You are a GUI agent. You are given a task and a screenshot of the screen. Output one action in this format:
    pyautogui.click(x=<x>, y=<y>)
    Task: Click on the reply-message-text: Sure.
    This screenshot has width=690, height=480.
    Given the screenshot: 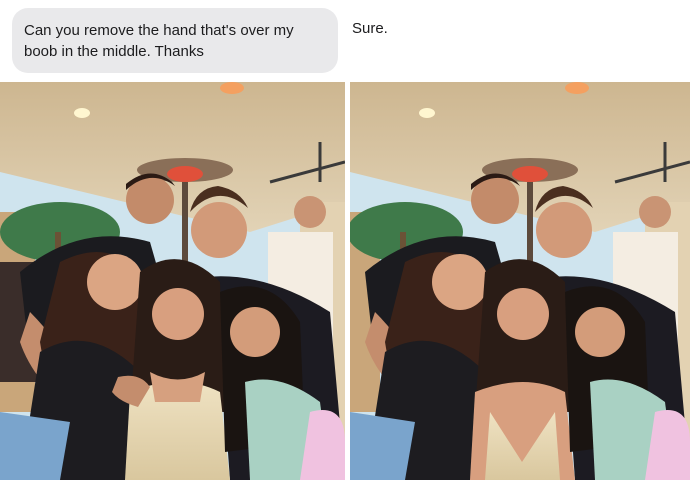 What is the action you would take?
    pyautogui.click(x=370, y=28)
    